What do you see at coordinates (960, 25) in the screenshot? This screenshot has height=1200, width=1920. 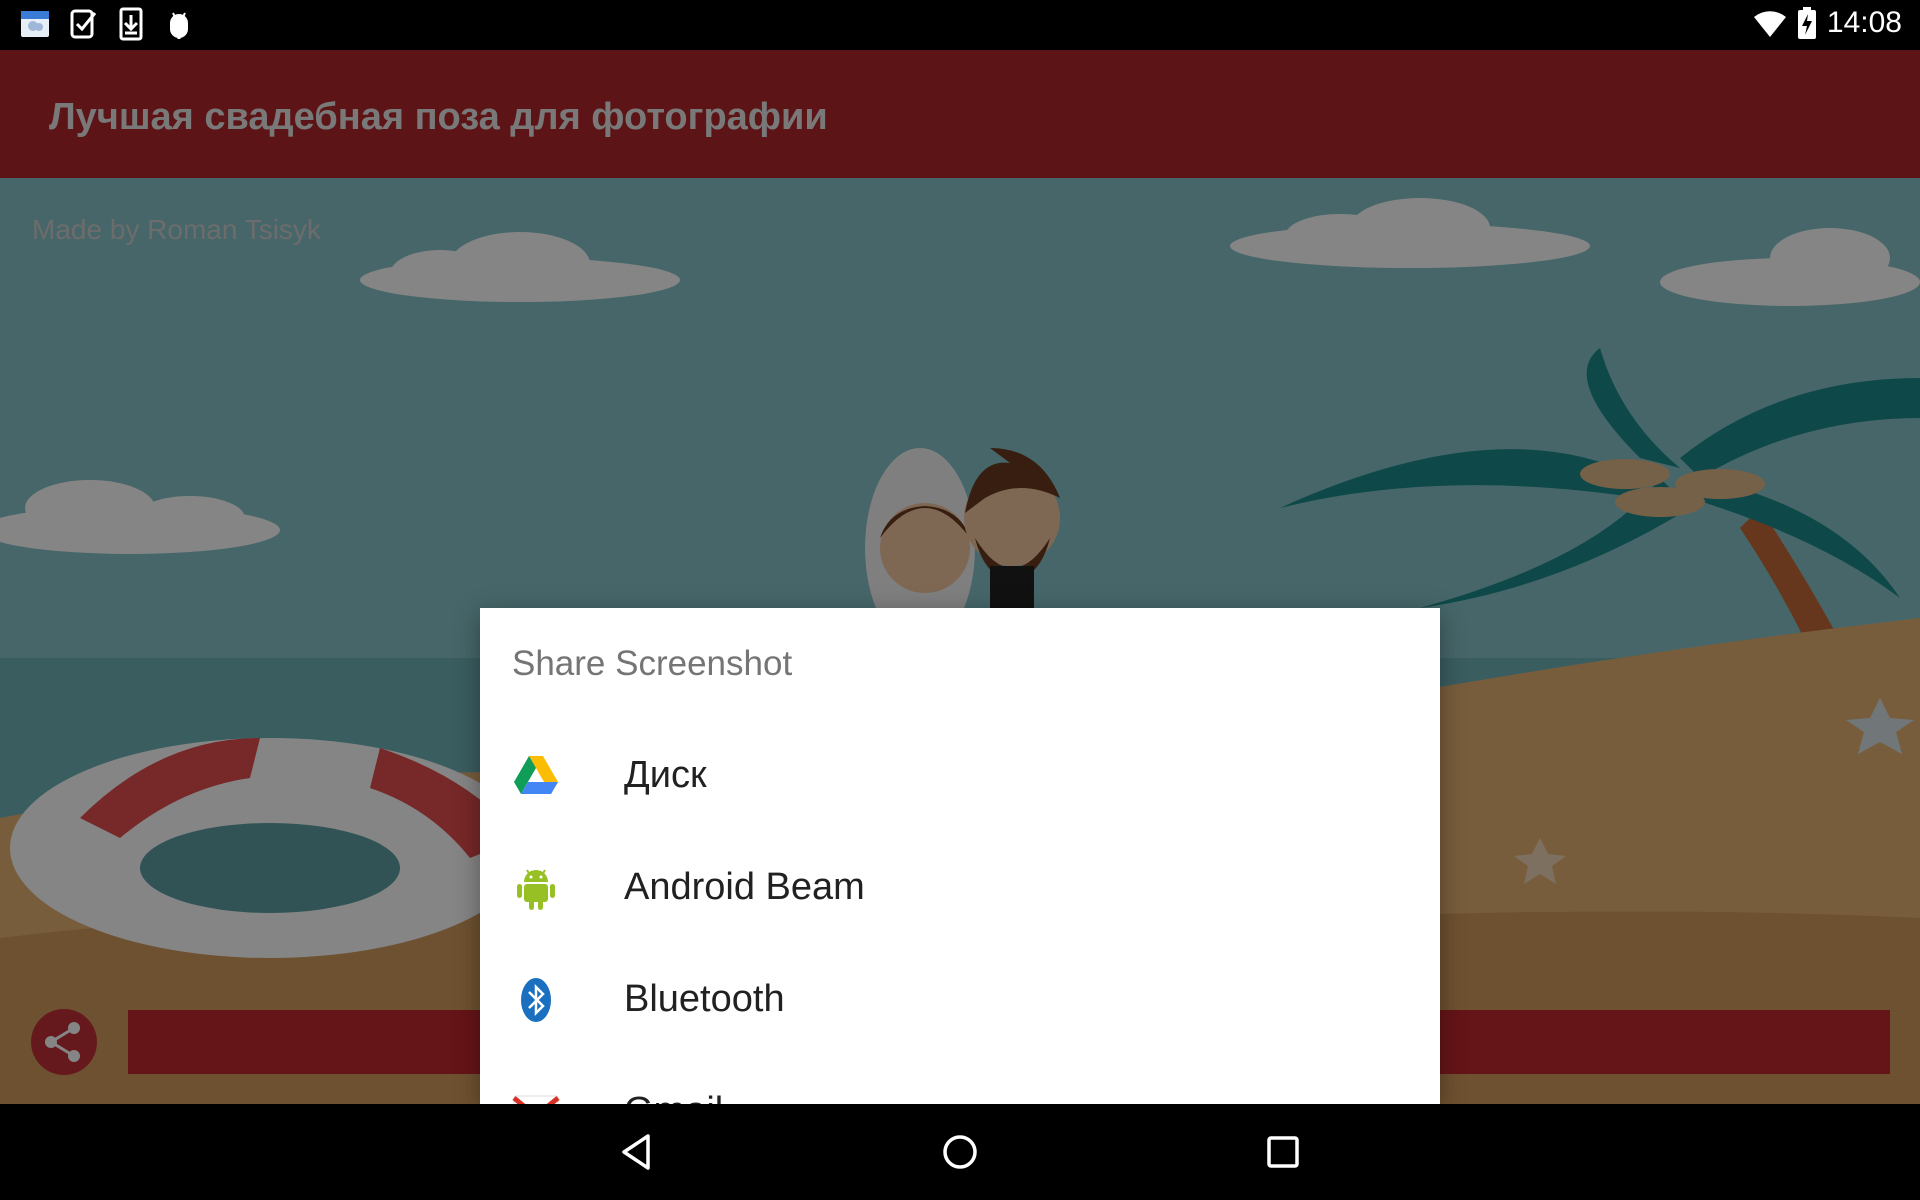 I see `status-bar: 14:08` at bounding box center [960, 25].